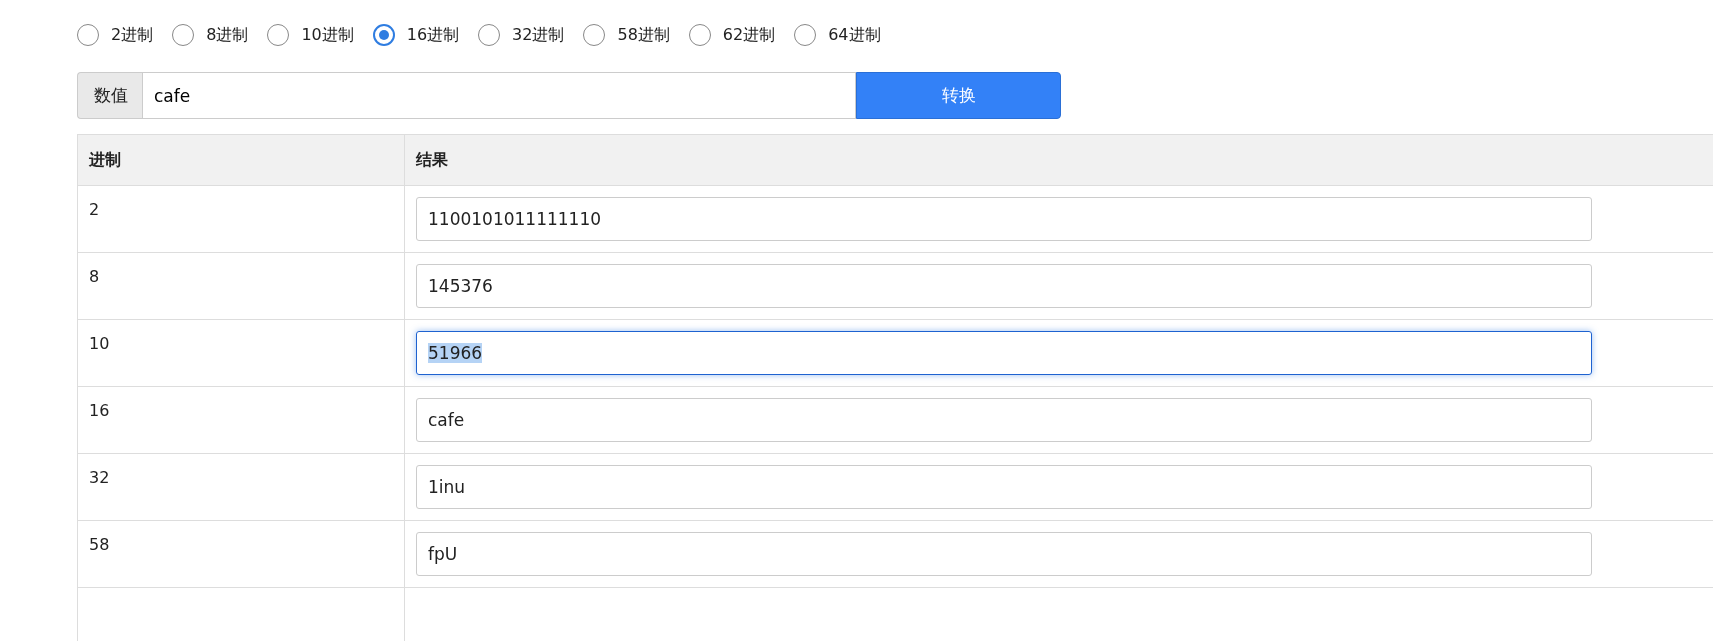 This screenshot has width=1713, height=641. Describe the element at coordinates (310, 35) in the screenshot. I see `radio-option: 10进制` at that location.